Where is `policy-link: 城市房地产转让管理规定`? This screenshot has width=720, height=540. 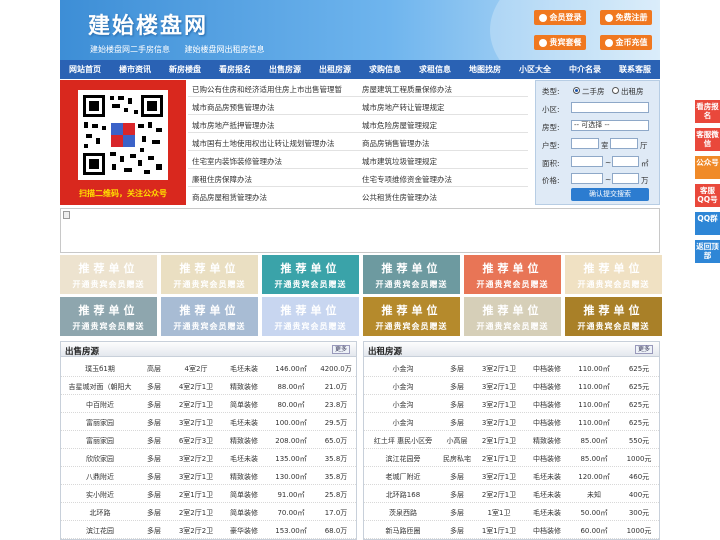
policy-link: 城市房地产转让管理规定 is located at coordinates (403, 107).